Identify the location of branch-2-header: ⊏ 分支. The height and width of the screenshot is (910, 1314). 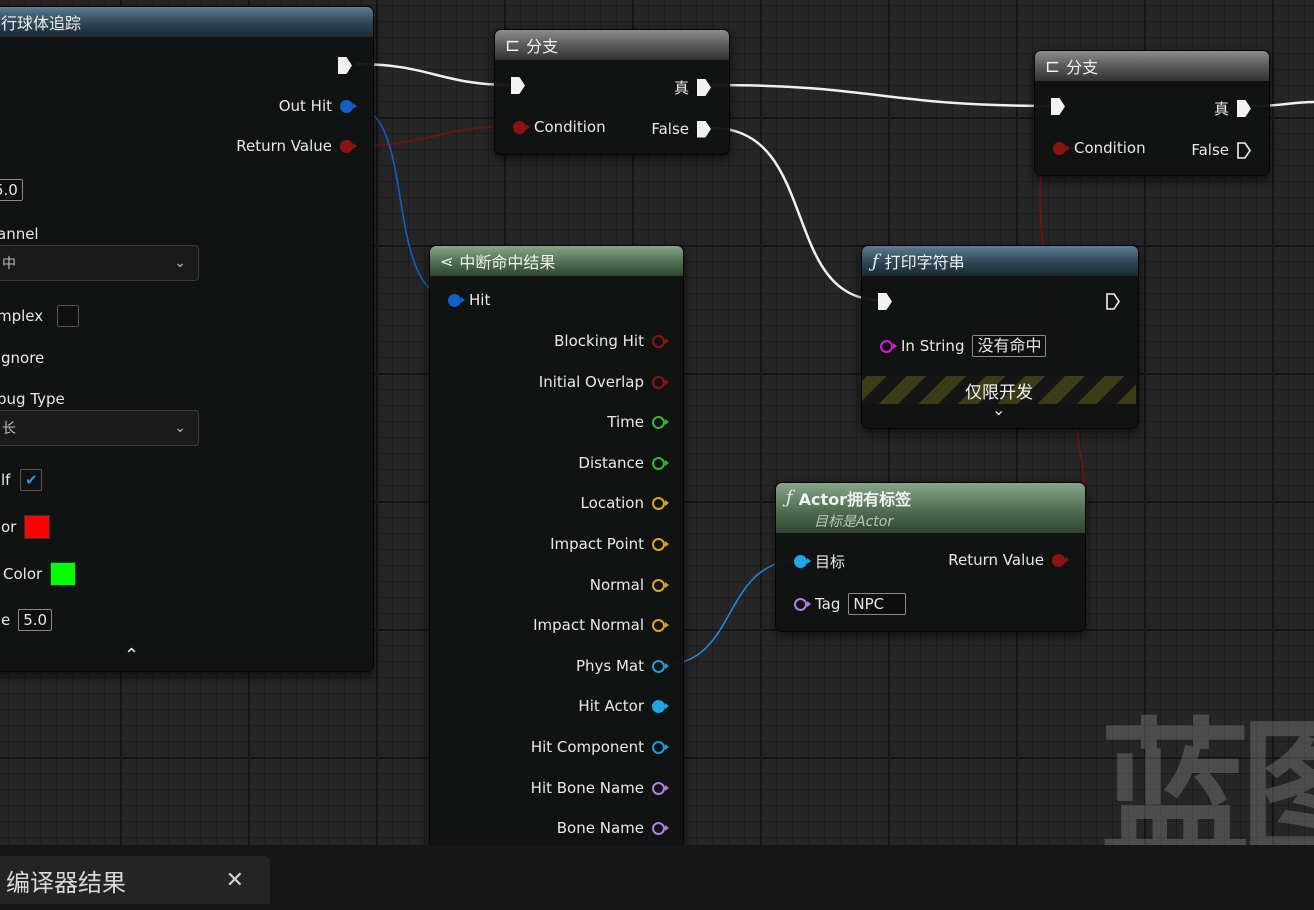
(1152, 66).